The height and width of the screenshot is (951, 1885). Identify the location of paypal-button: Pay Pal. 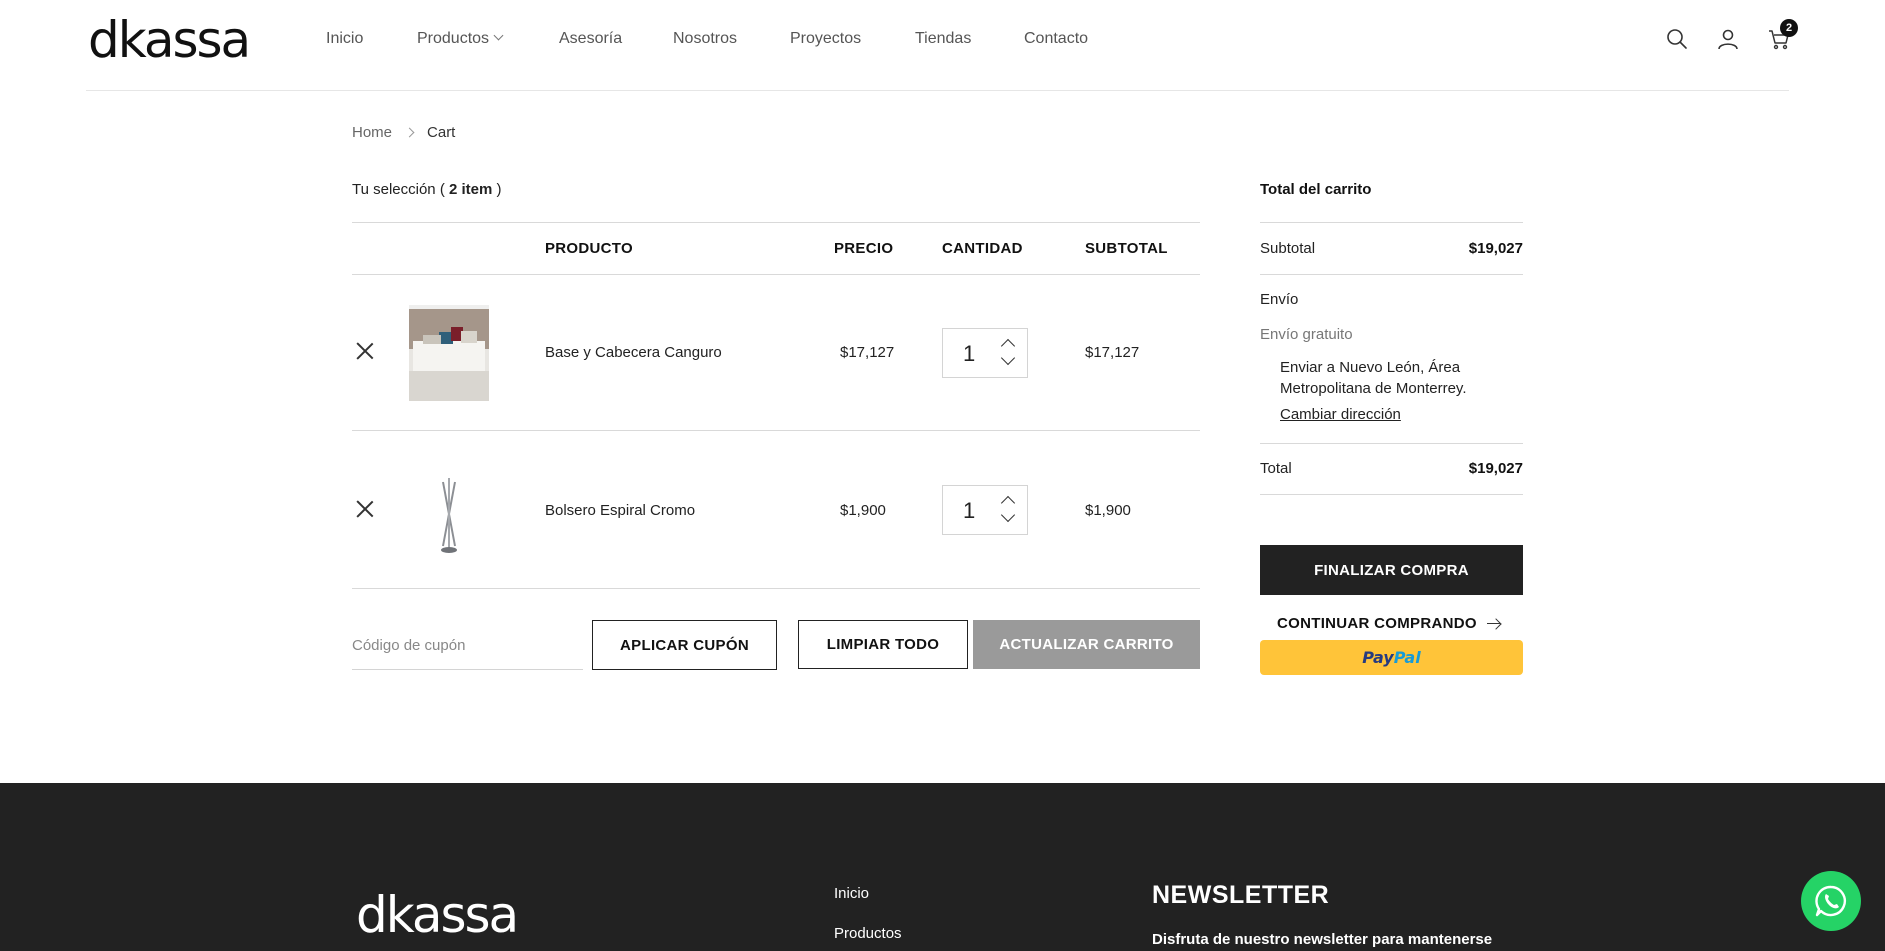
(1391, 657).